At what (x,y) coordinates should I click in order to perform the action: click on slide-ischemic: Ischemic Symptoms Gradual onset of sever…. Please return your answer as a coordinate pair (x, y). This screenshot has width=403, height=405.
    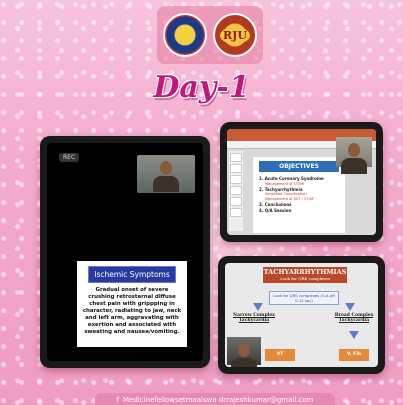
    Looking at the image, I should click on (132, 304).